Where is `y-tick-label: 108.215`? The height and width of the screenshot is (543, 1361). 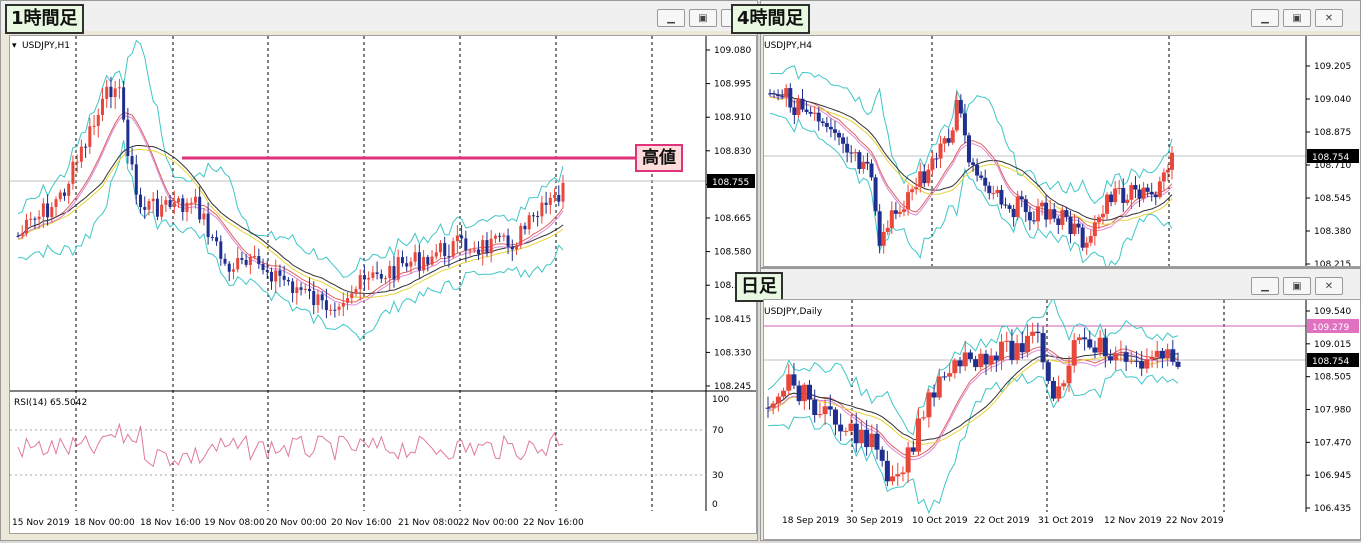
y-tick-label: 108.215 is located at coordinates (1332, 263).